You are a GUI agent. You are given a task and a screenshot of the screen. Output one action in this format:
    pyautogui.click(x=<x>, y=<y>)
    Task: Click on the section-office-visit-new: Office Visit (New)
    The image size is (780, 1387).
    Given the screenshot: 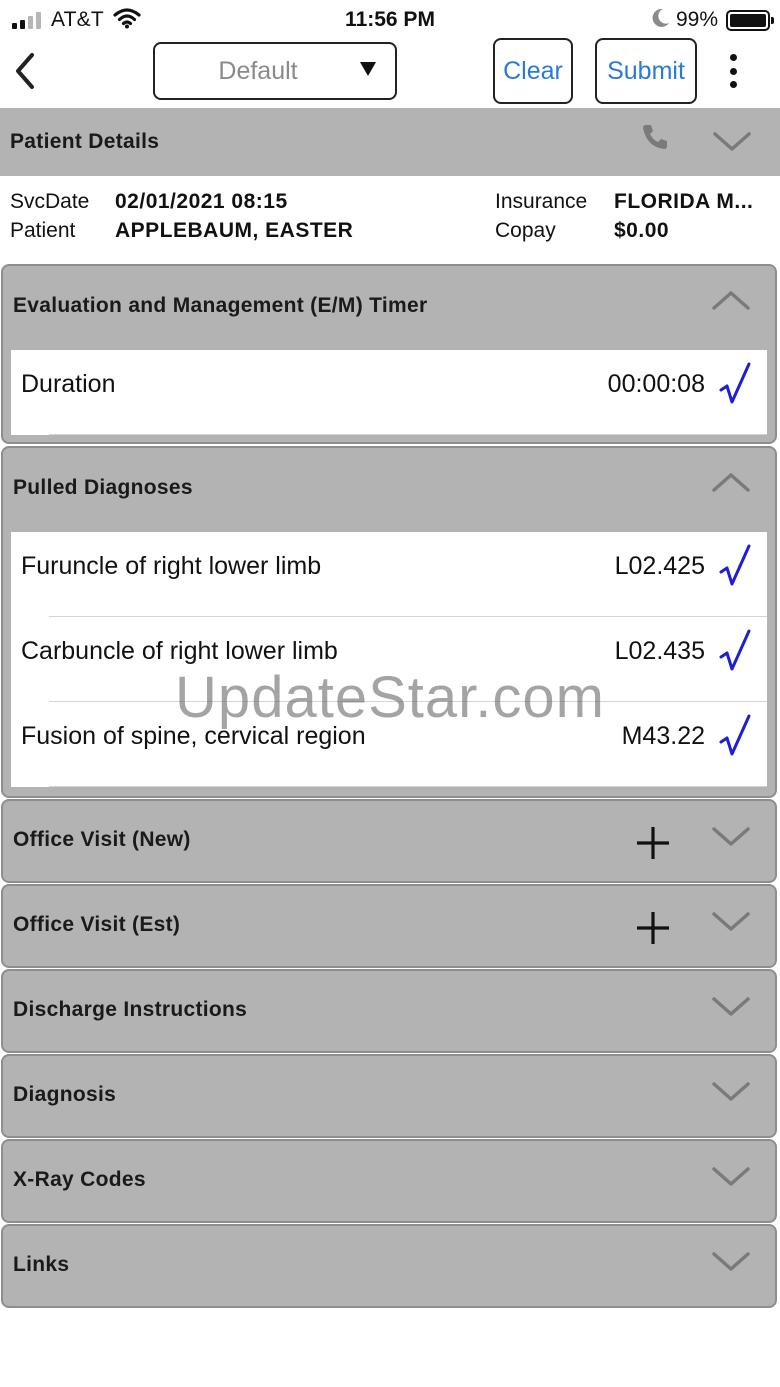 What is the action you would take?
    pyautogui.click(x=389, y=841)
    